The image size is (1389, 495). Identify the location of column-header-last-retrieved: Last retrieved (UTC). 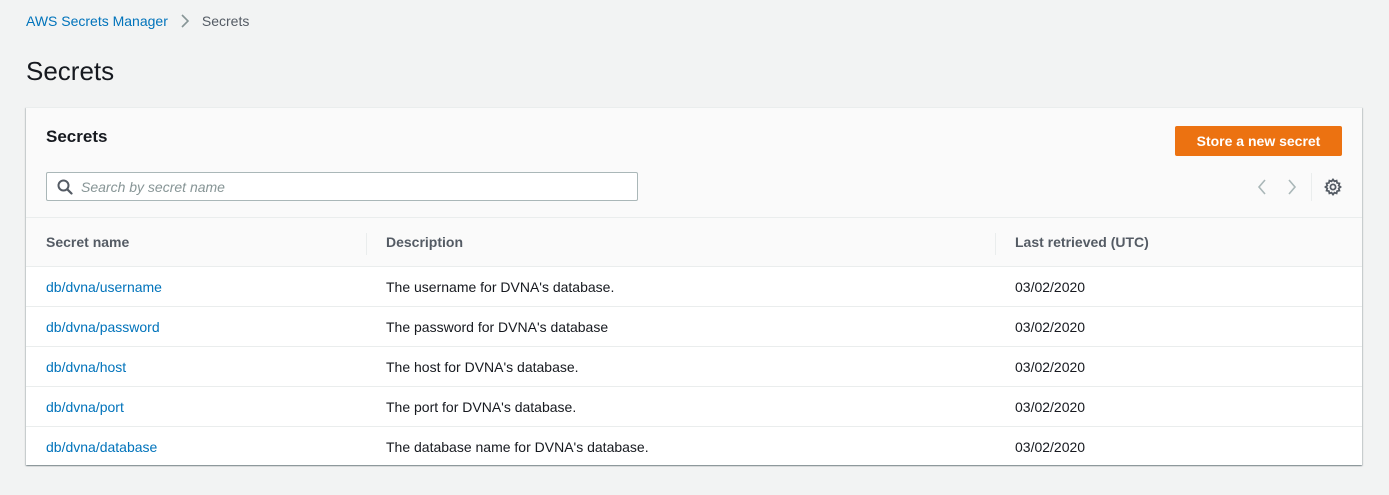
(1178, 242).